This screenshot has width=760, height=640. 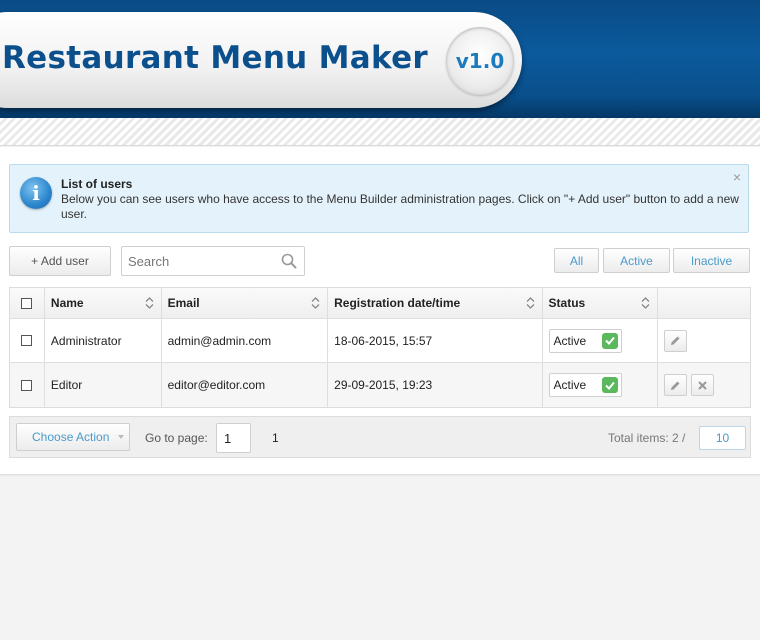 I want to click on user-name: Administrator, so click(x=103, y=340).